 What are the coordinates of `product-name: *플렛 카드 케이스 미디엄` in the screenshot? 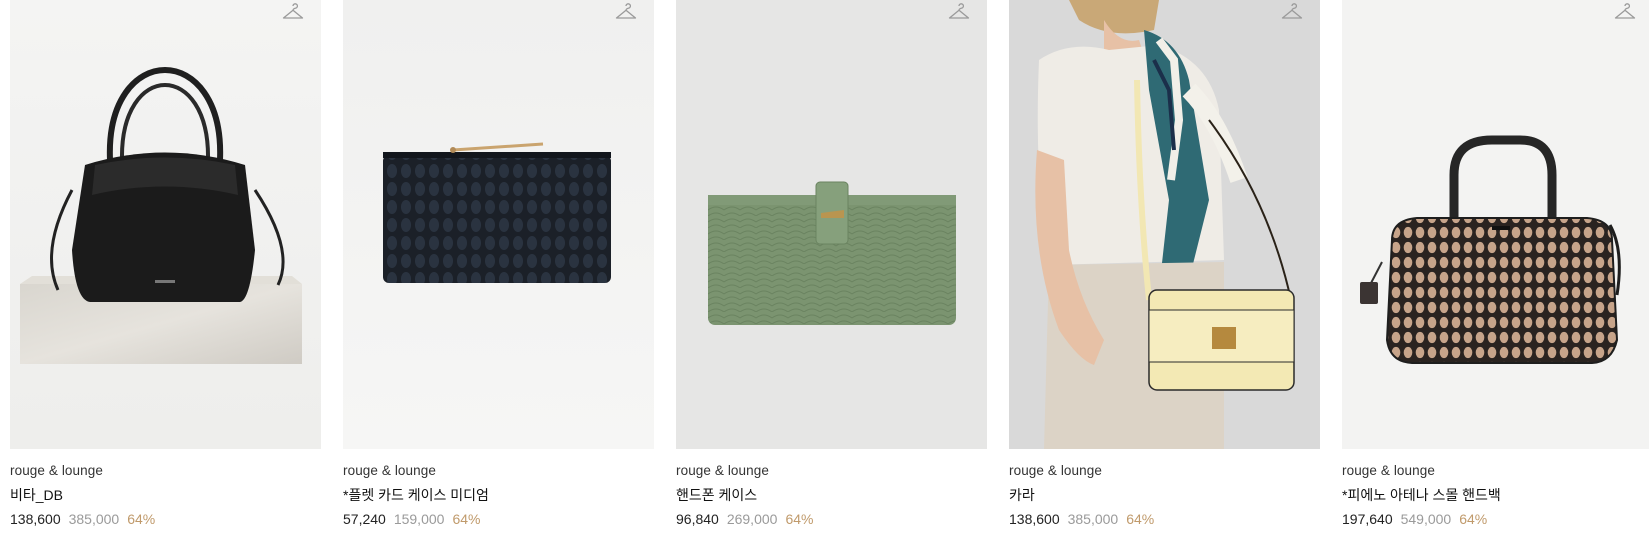 It's located at (498, 495).